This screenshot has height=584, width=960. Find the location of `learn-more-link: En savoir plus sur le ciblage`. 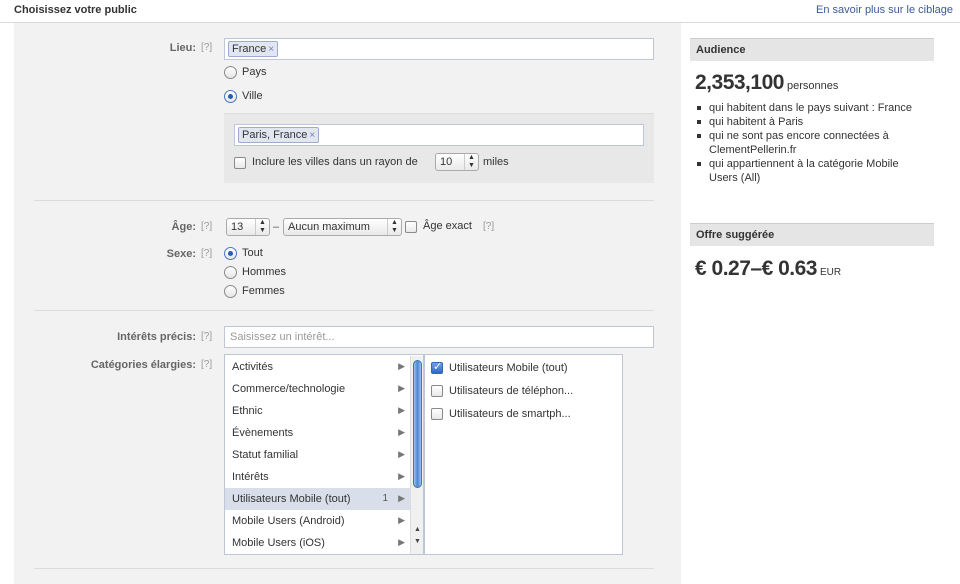

learn-more-link: En savoir plus sur le ciblage is located at coordinates (884, 10).